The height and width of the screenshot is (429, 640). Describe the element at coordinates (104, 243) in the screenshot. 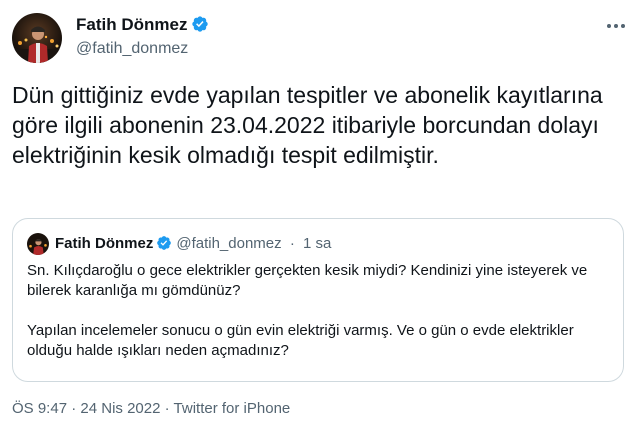

I see `quoted-author-name: Fatih Dönmez` at that location.